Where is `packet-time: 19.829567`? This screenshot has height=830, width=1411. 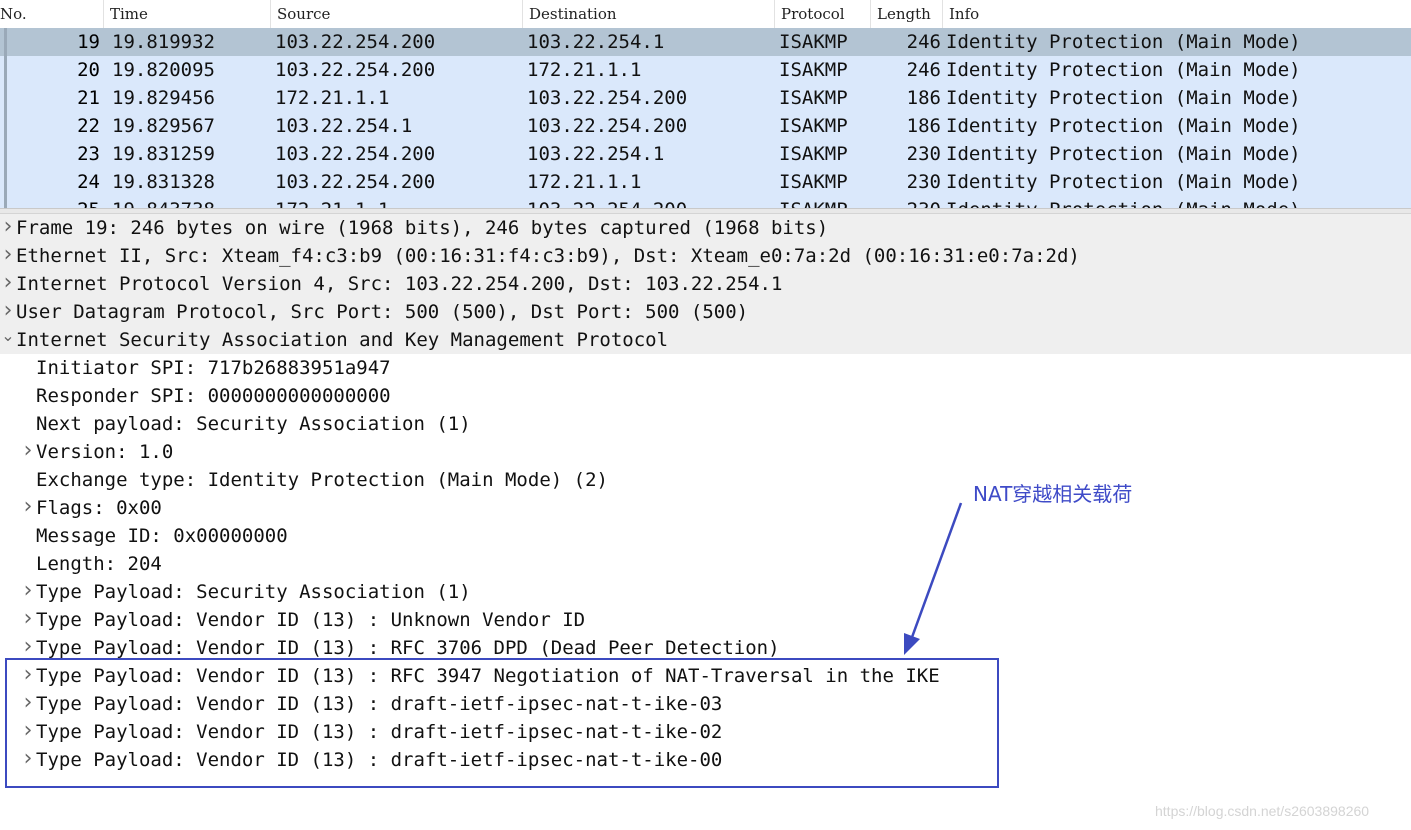 packet-time: 19.829567 is located at coordinates (163, 126).